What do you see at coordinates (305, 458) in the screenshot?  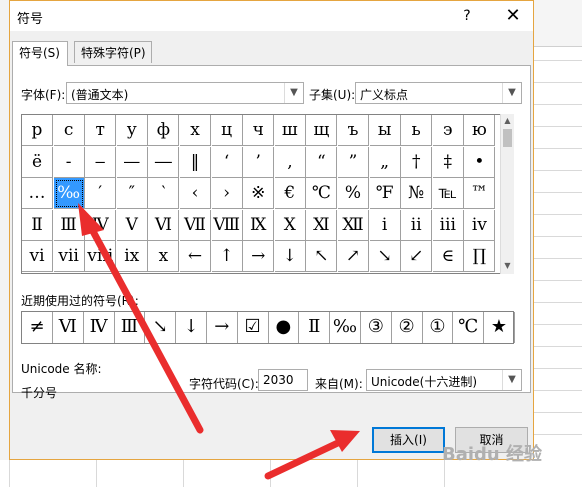 I see `annotation-arrow-to-insert` at bounding box center [305, 458].